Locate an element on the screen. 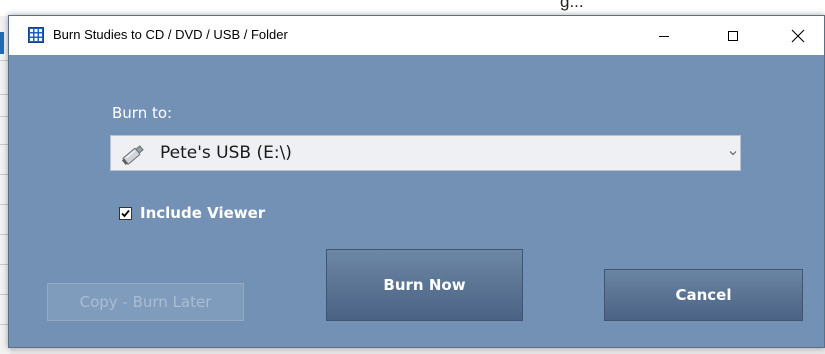 The width and height of the screenshot is (825, 354). chevron-down-icon is located at coordinates (733, 153).